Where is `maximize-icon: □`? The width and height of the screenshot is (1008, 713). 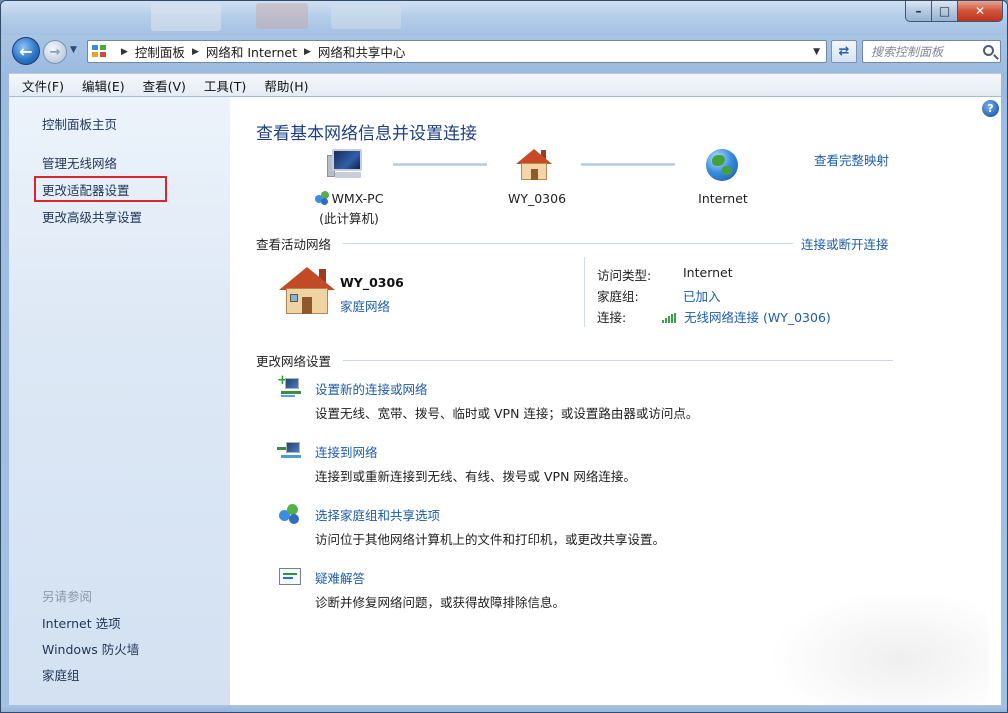 maximize-icon: □ is located at coordinates (944, 11).